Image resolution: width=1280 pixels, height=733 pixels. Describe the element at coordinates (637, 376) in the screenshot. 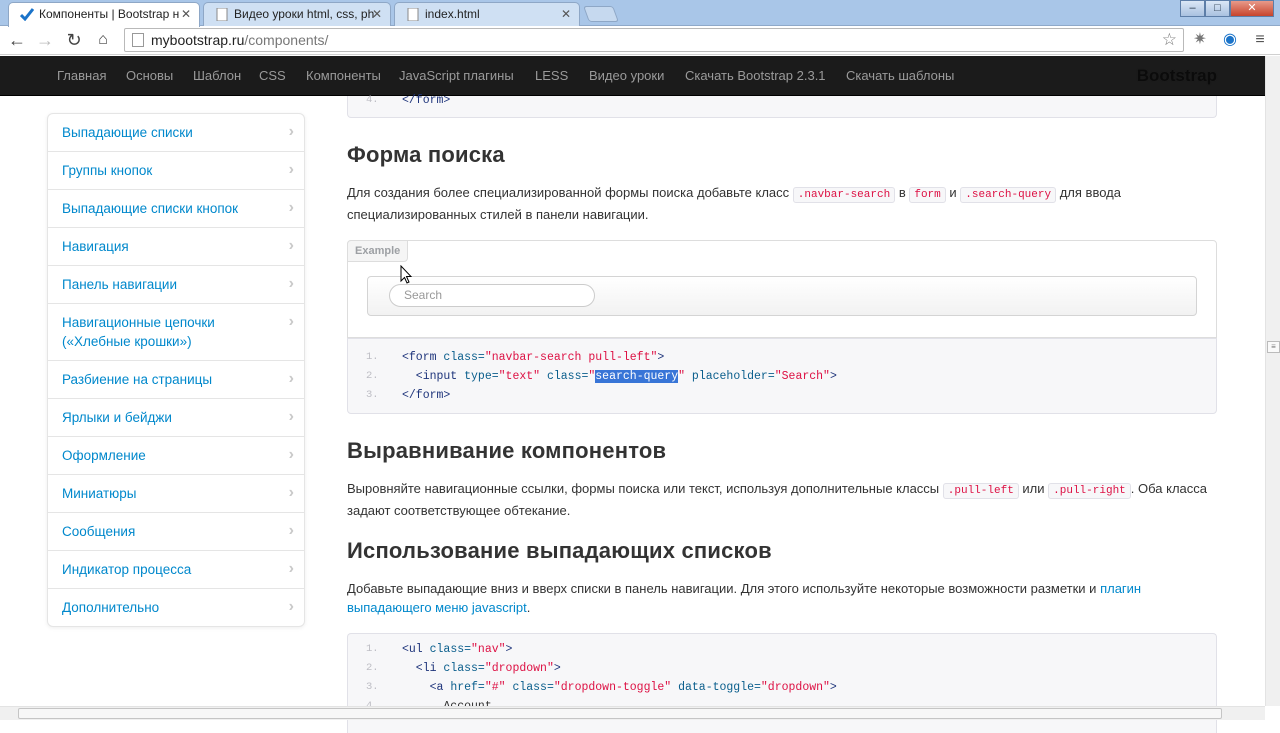

I see `text-selection: search-query` at that location.